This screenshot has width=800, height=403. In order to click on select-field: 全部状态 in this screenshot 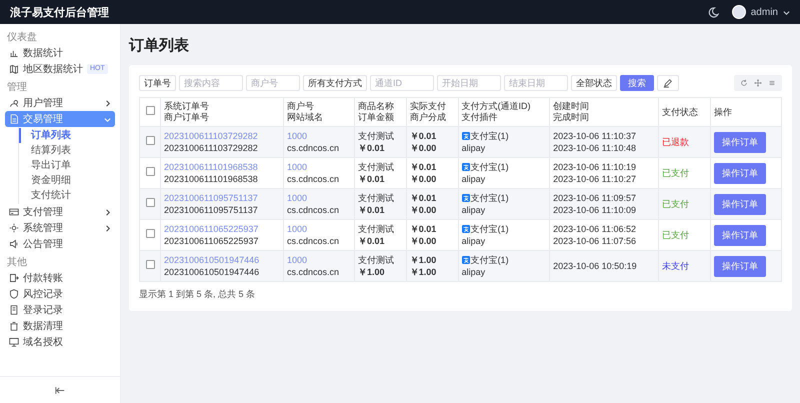, I will do `click(594, 83)`.